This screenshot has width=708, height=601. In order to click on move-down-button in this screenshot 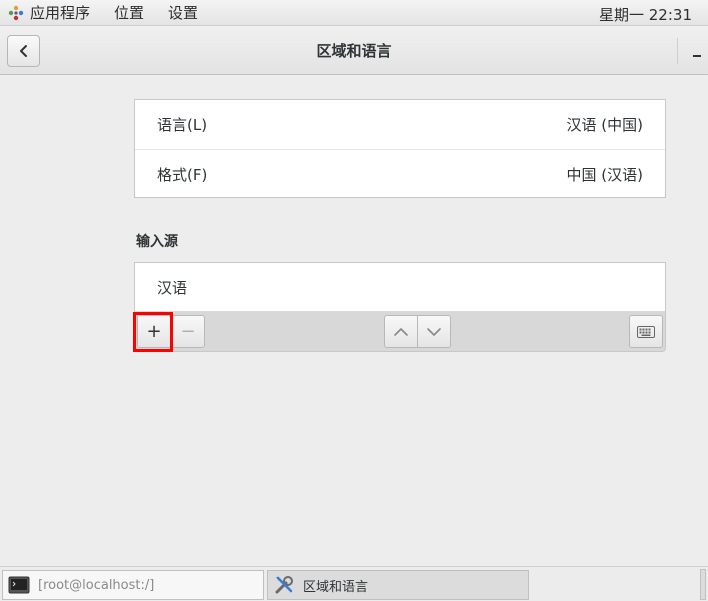, I will do `click(434, 331)`.